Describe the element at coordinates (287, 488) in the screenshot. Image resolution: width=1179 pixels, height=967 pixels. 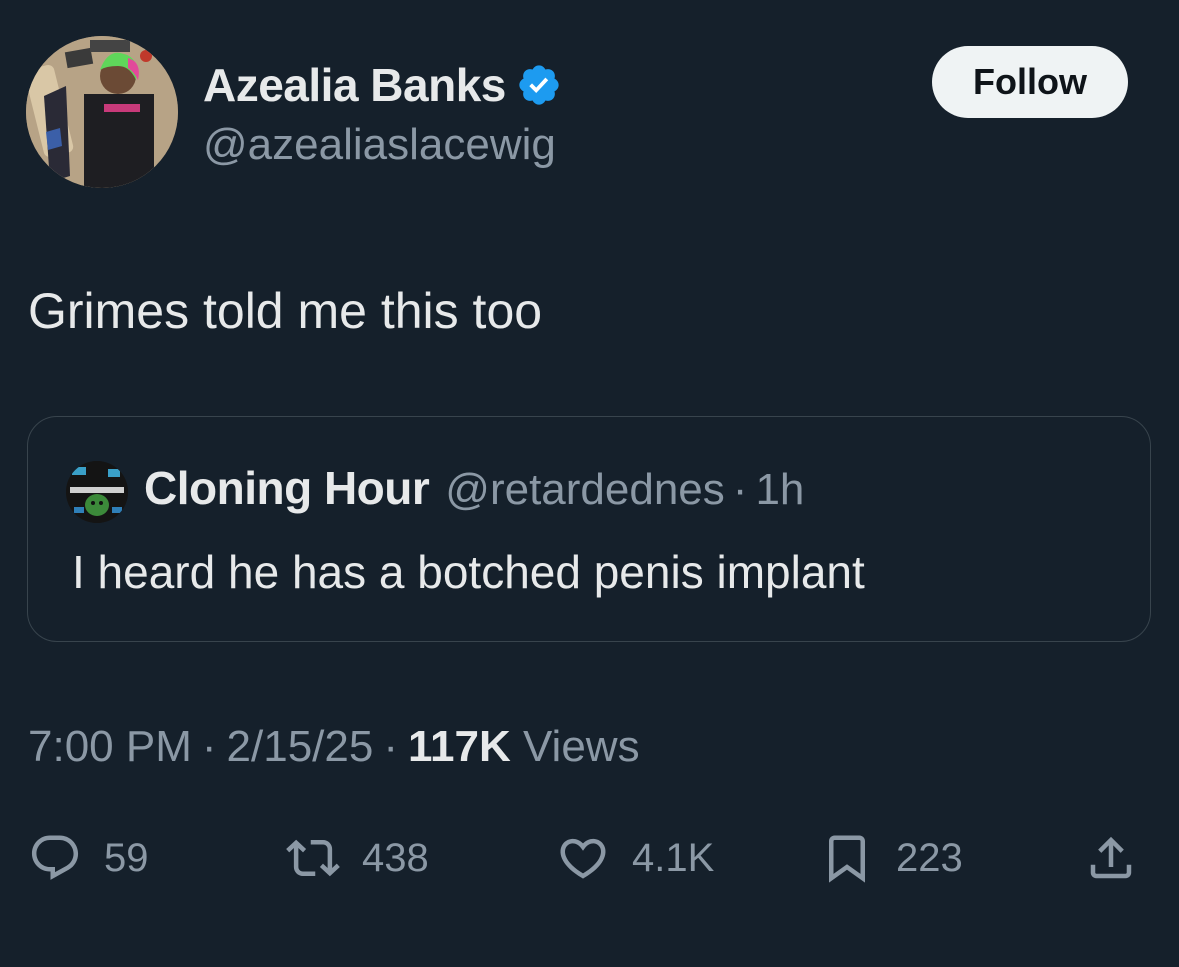
I see `quoted-author-name: Cloning Hour` at that location.